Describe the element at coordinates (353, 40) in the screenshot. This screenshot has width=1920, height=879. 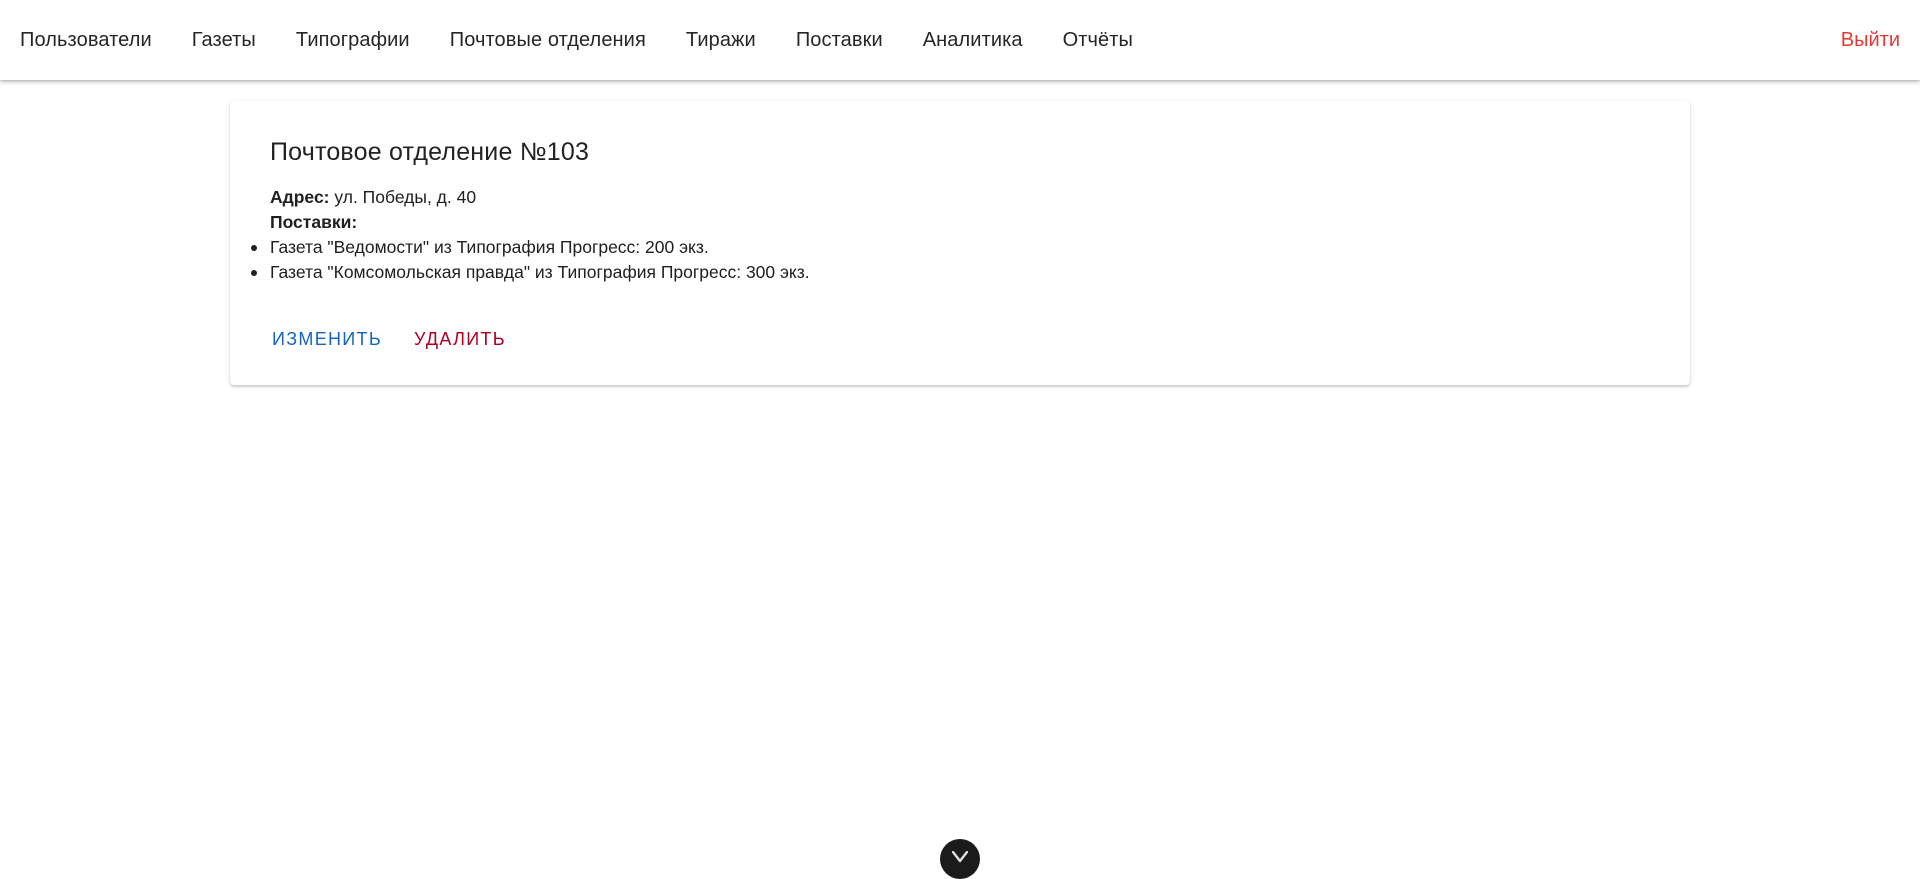
I see `nav-item-printing-houses: Типографии` at that location.